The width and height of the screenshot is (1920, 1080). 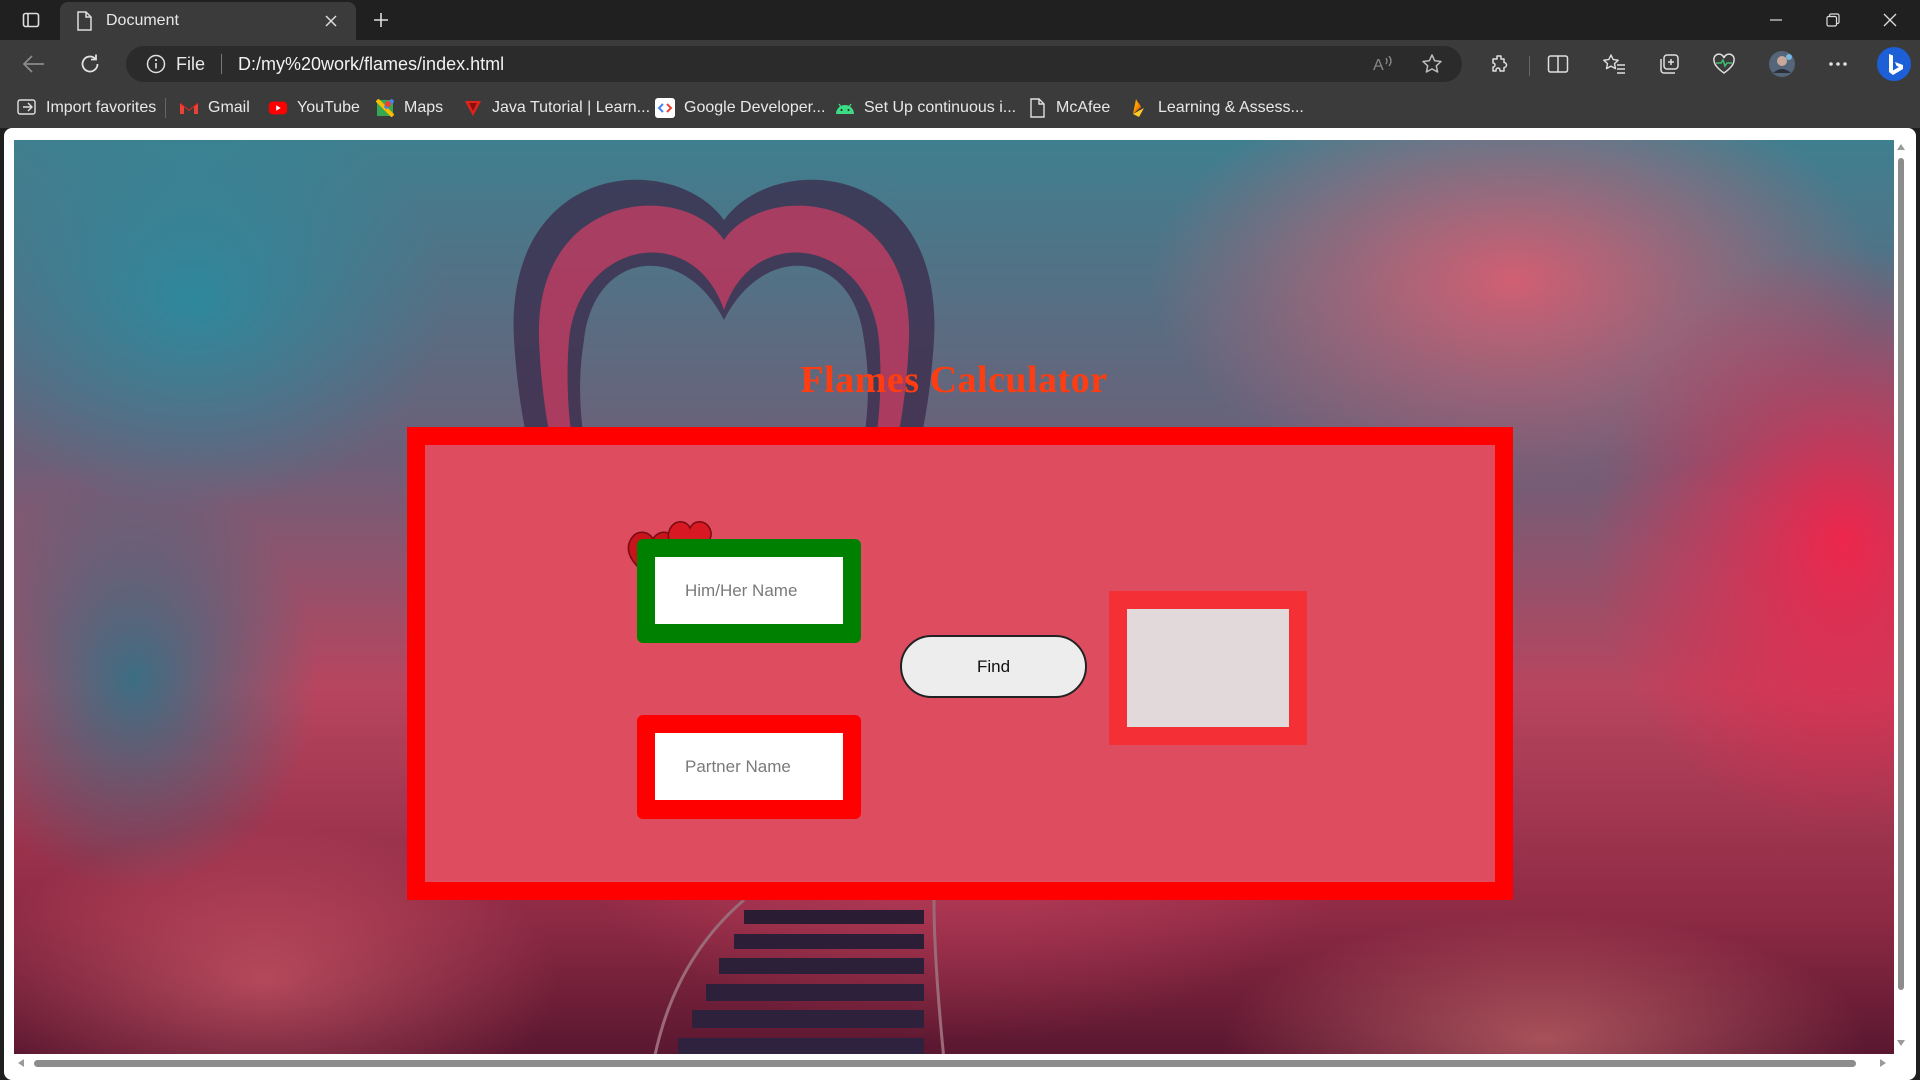 I want to click on address-url: D:/my%20work/flames/index.html, so click(x=850, y=64).